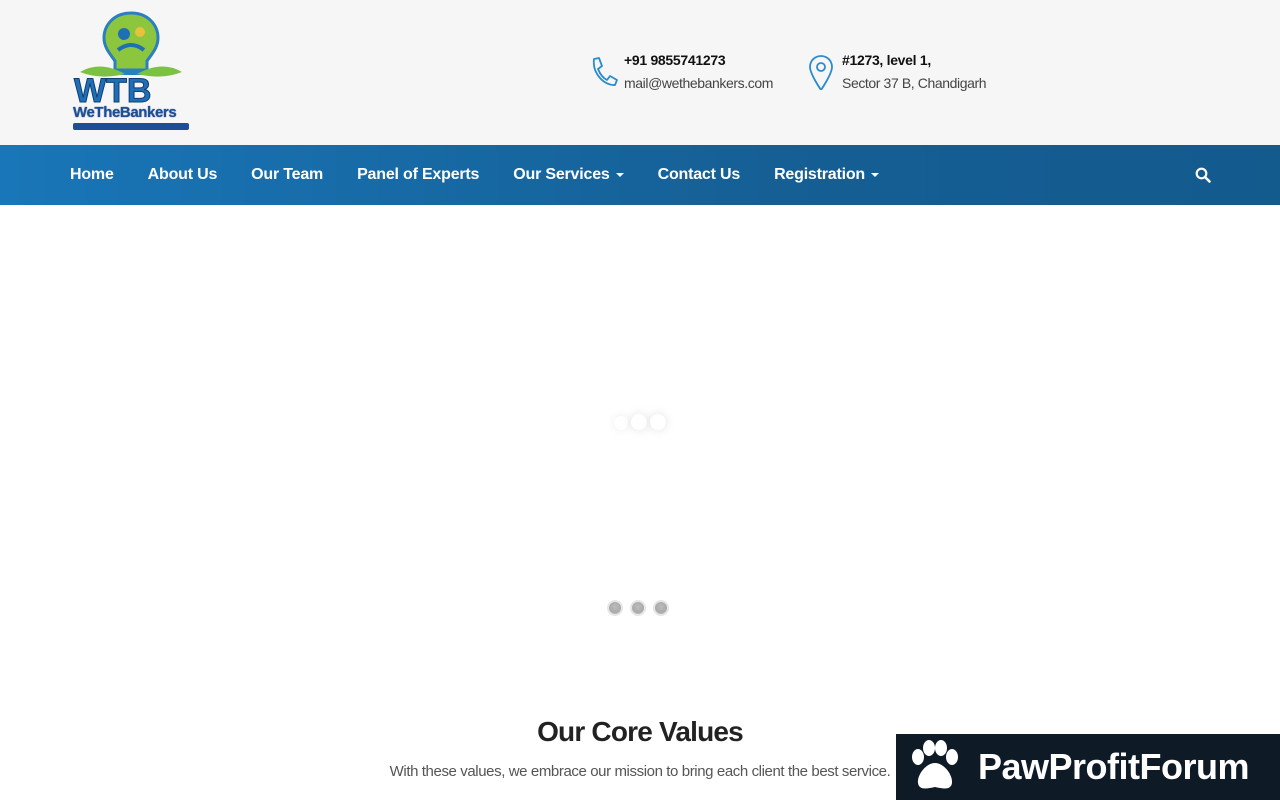 Image resolution: width=1280 pixels, height=800 pixels. I want to click on nav-item-label: Home, so click(92, 174).